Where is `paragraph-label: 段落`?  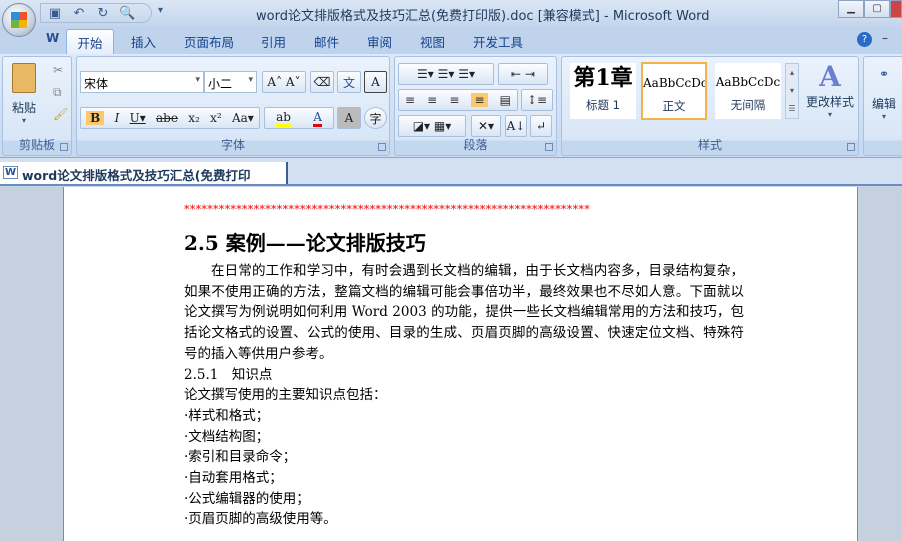
paragraph-label: 段落 is located at coordinates (475, 145).